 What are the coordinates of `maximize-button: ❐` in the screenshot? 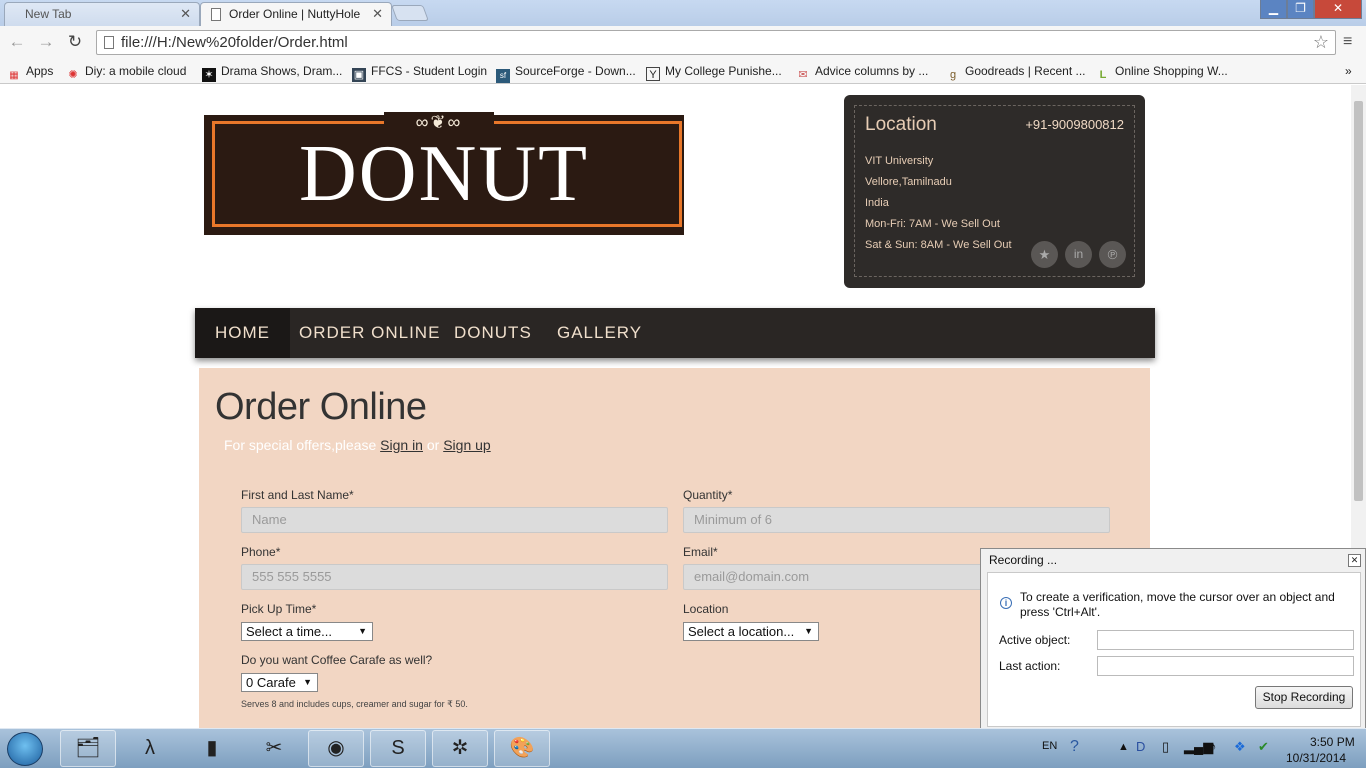 It's located at (1300, 9).